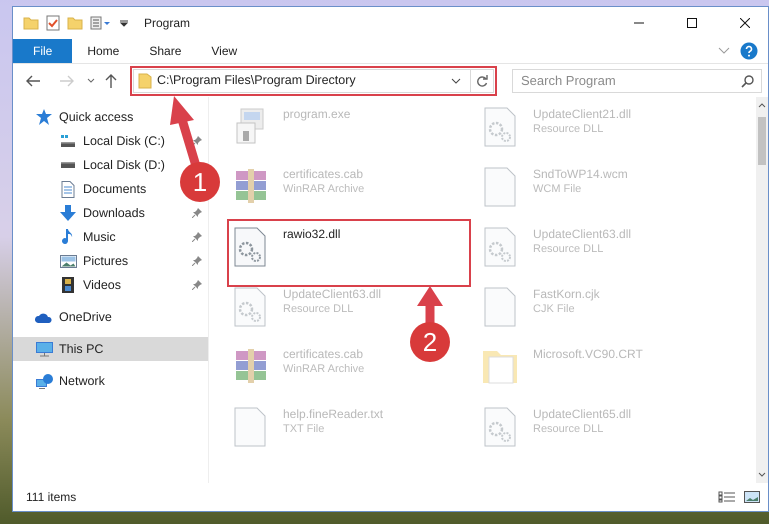  Describe the element at coordinates (44, 381) in the screenshot. I see `network-icon` at that location.